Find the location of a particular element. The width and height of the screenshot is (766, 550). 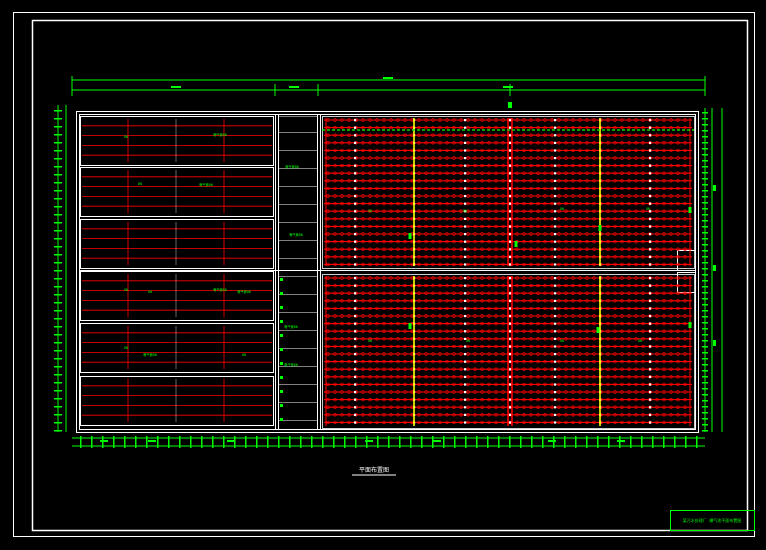

left-dimension-ticks is located at coordinates (58, 271).